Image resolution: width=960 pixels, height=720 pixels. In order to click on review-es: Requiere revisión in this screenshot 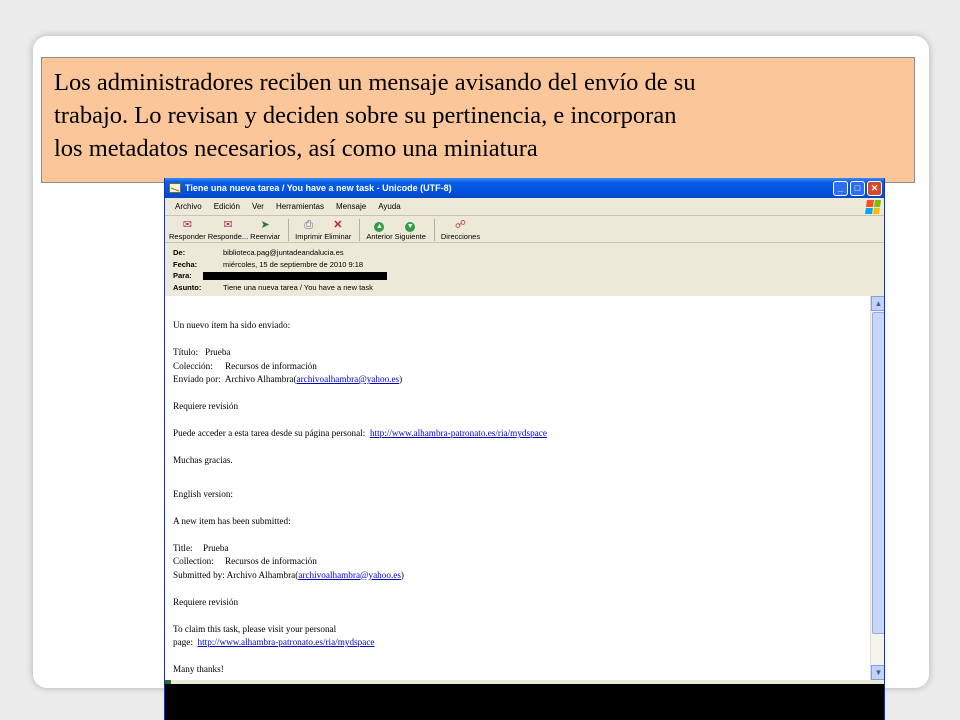, I will do `click(206, 406)`.